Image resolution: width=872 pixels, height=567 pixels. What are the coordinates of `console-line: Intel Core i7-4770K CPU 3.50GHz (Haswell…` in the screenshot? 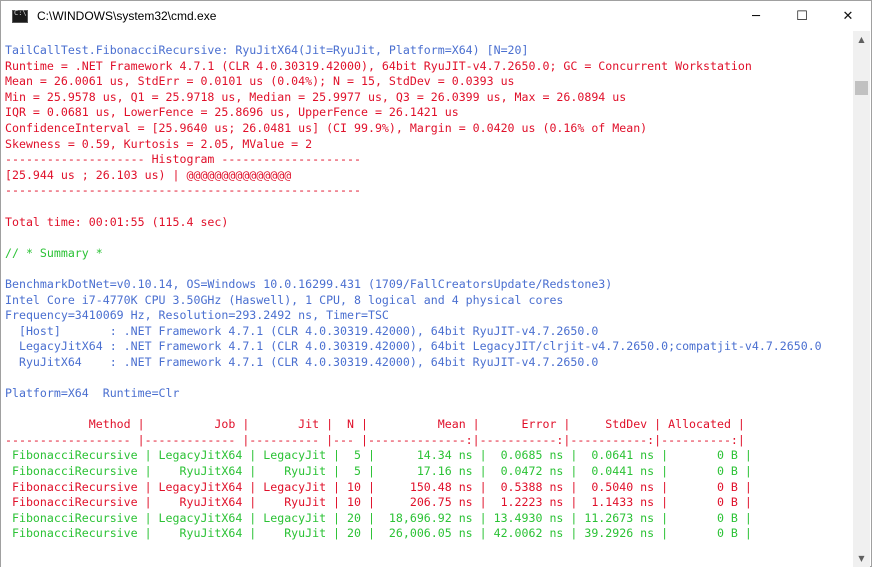 It's located at (284, 299).